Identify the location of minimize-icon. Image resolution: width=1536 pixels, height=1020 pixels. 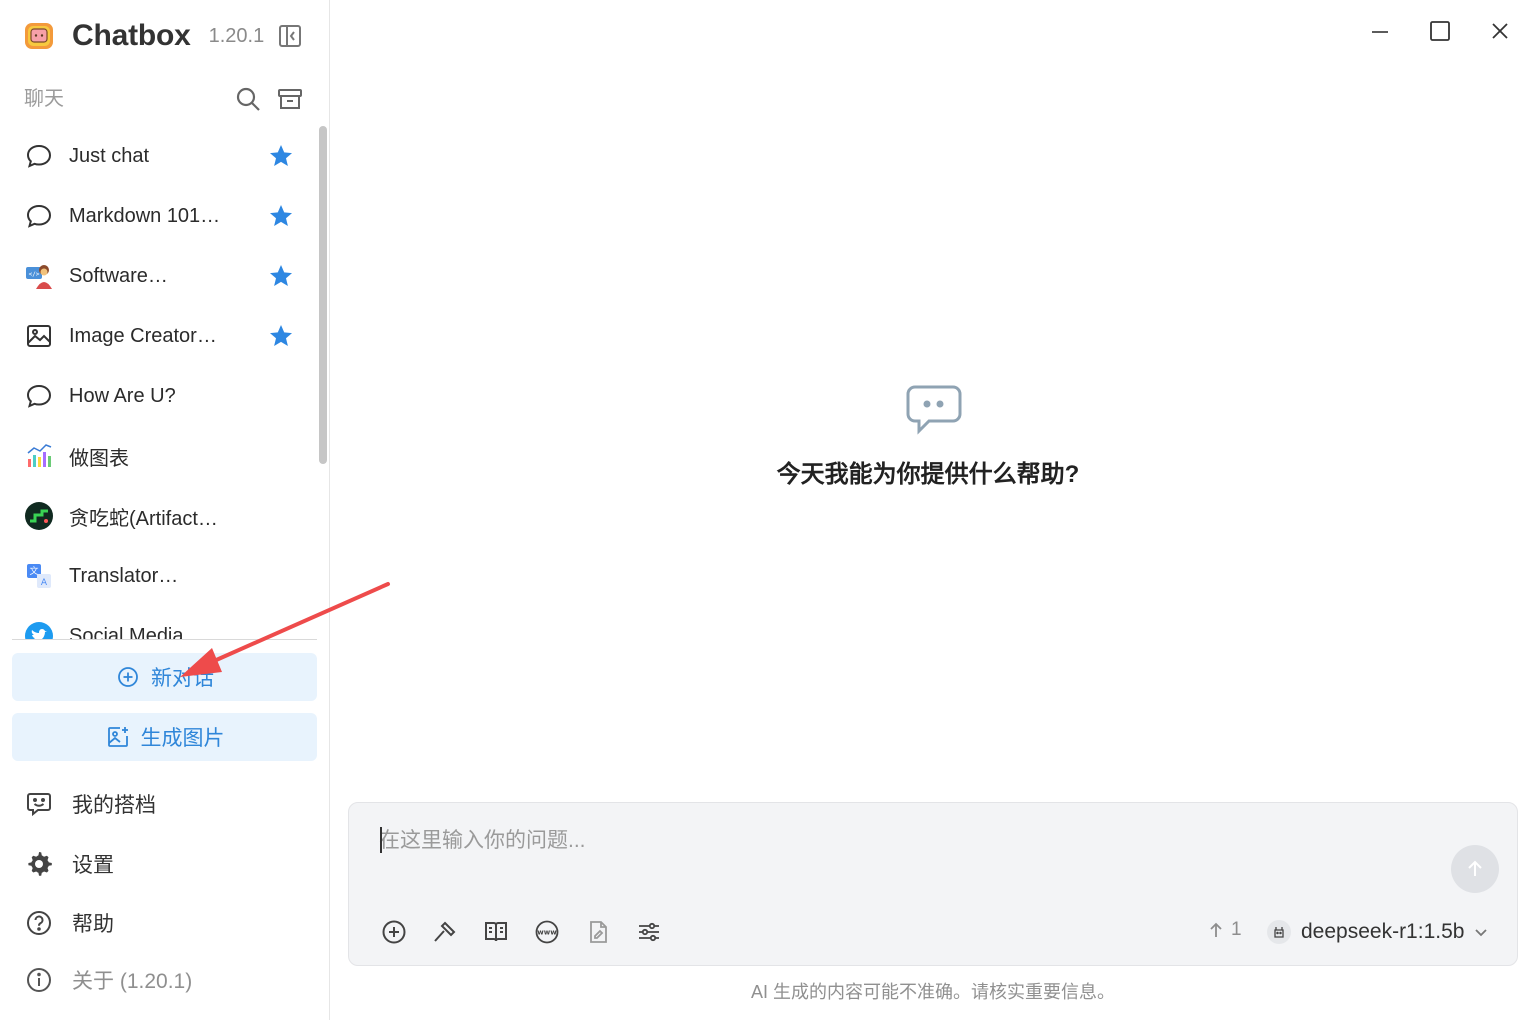
(1380, 32).